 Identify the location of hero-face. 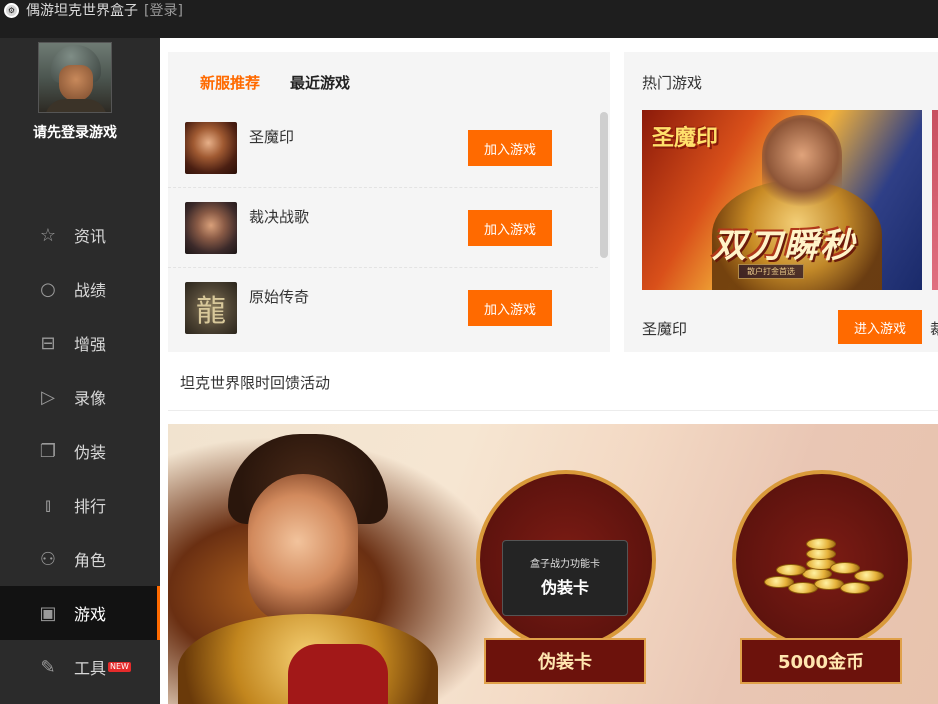
(303, 549).